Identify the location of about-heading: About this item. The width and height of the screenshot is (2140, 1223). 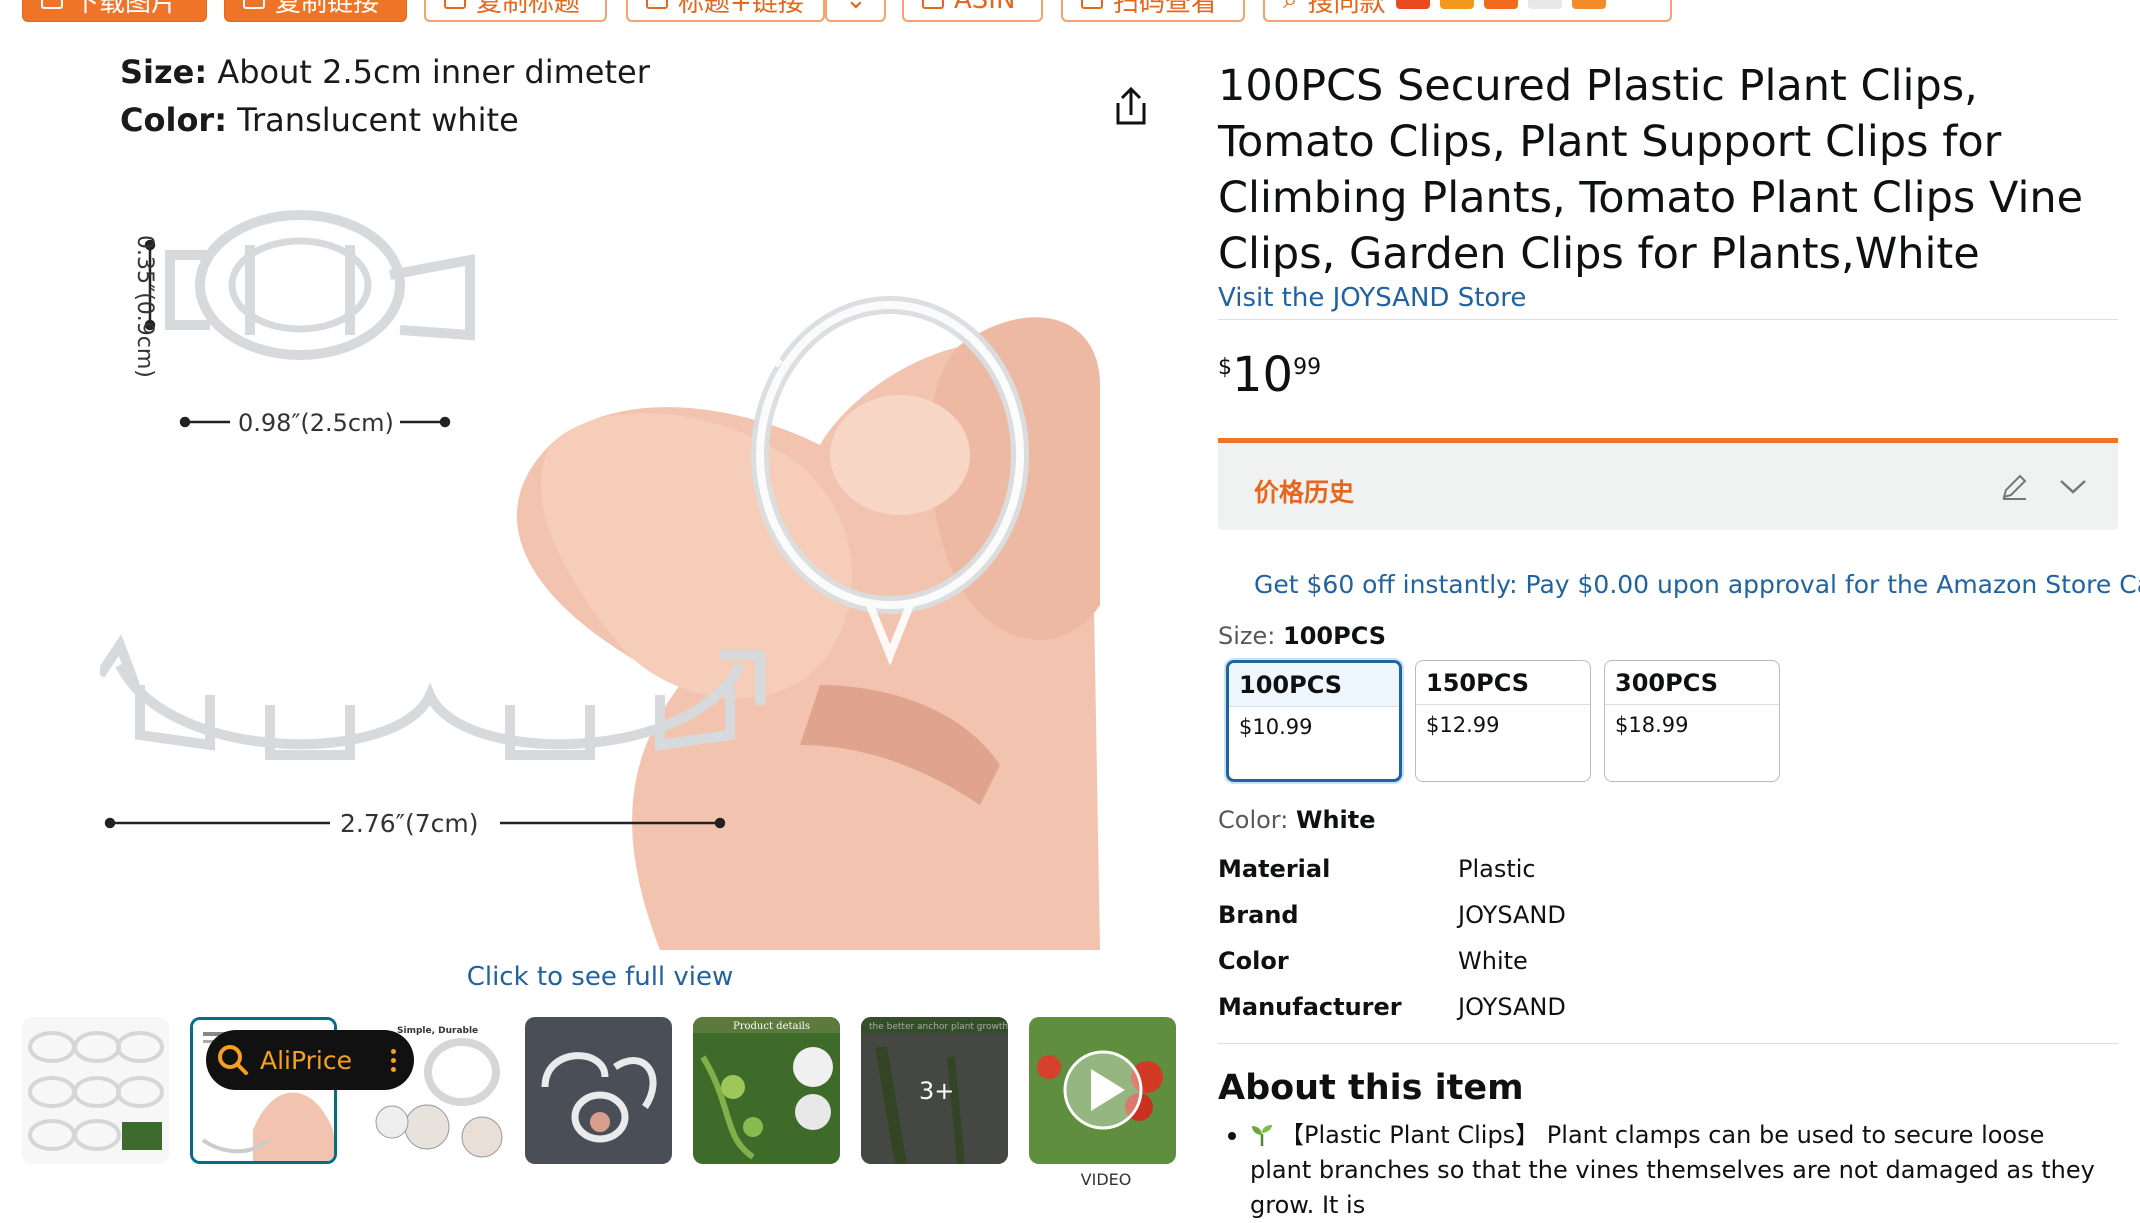
(1371, 1088).